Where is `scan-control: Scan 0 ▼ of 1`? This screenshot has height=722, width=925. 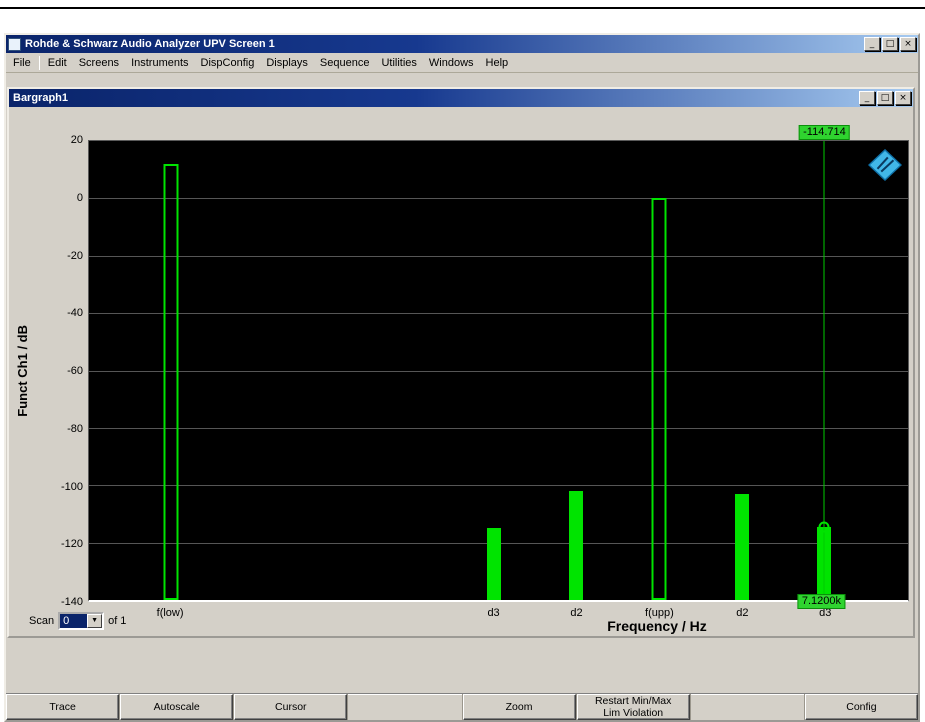 scan-control: Scan 0 ▼ of 1 is located at coordinates (77, 621).